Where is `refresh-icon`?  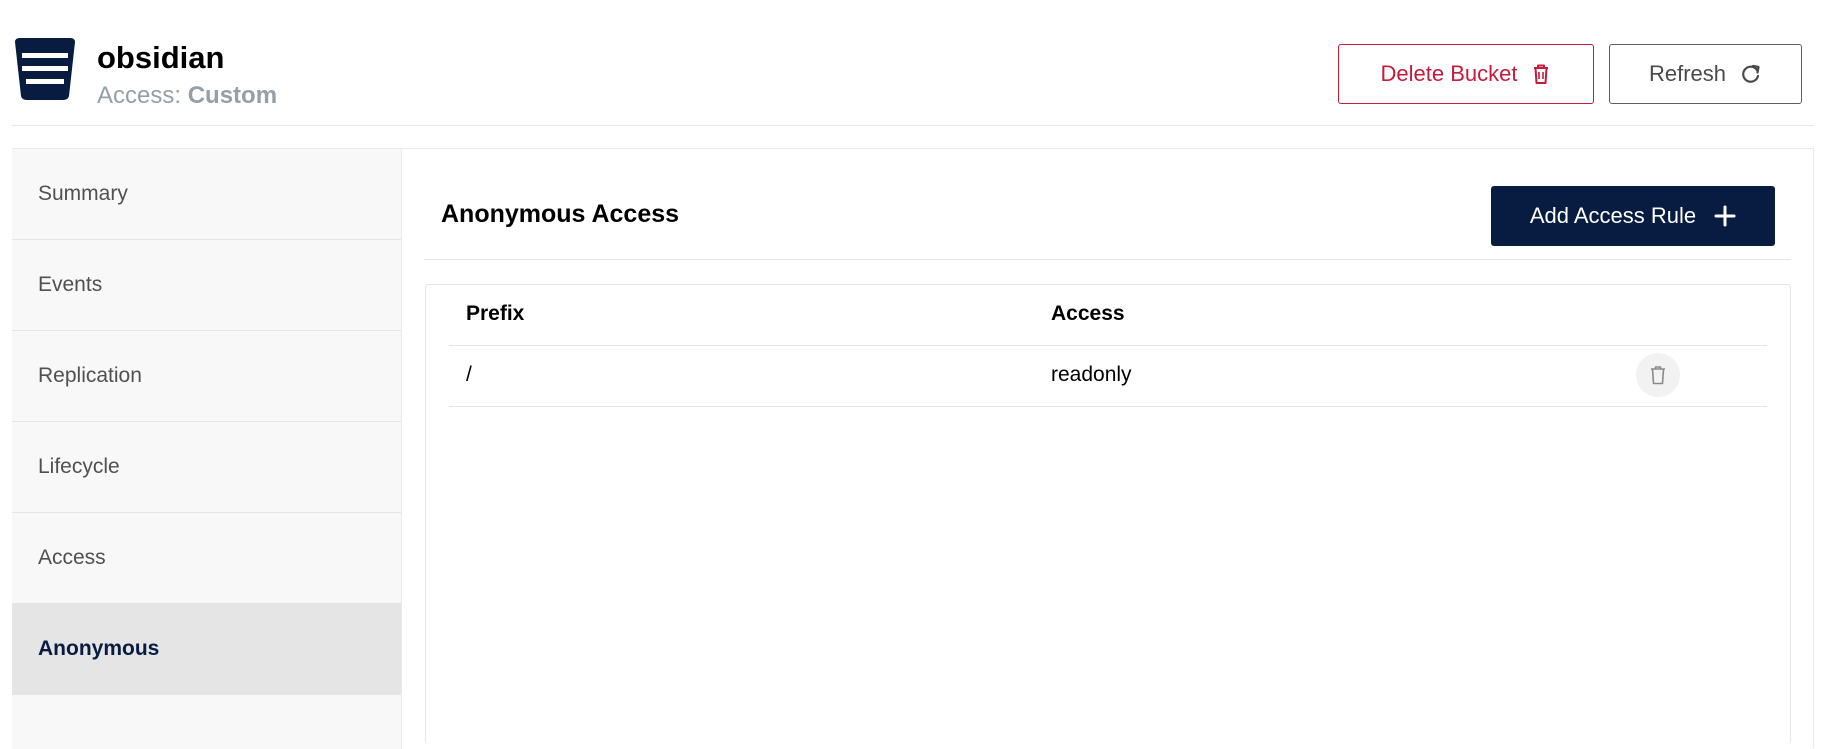
refresh-icon is located at coordinates (1751, 73).